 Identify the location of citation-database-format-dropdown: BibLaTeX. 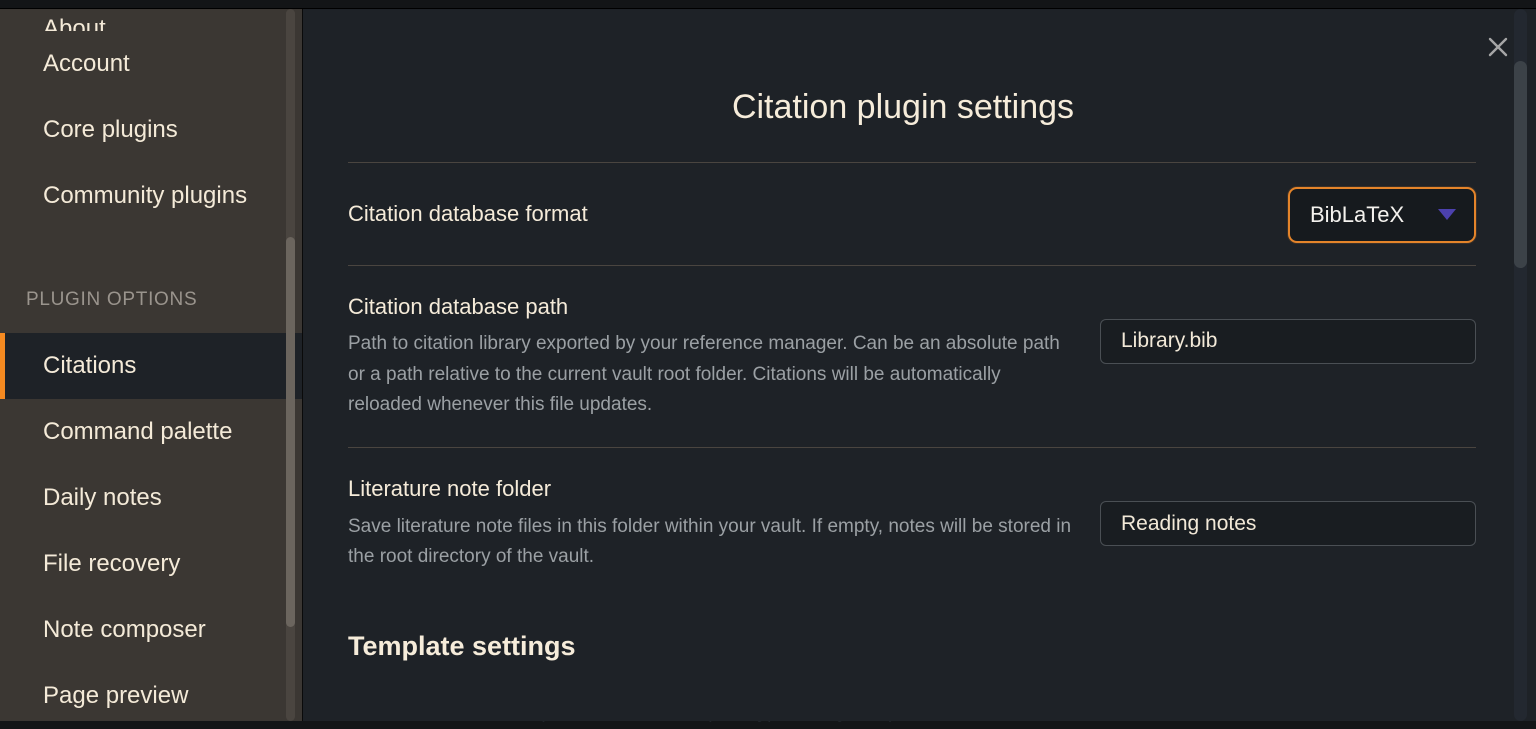
(1382, 214).